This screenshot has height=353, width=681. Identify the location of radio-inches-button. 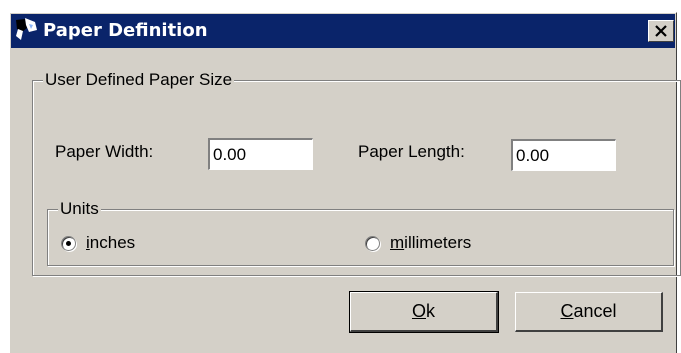
(68, 243).